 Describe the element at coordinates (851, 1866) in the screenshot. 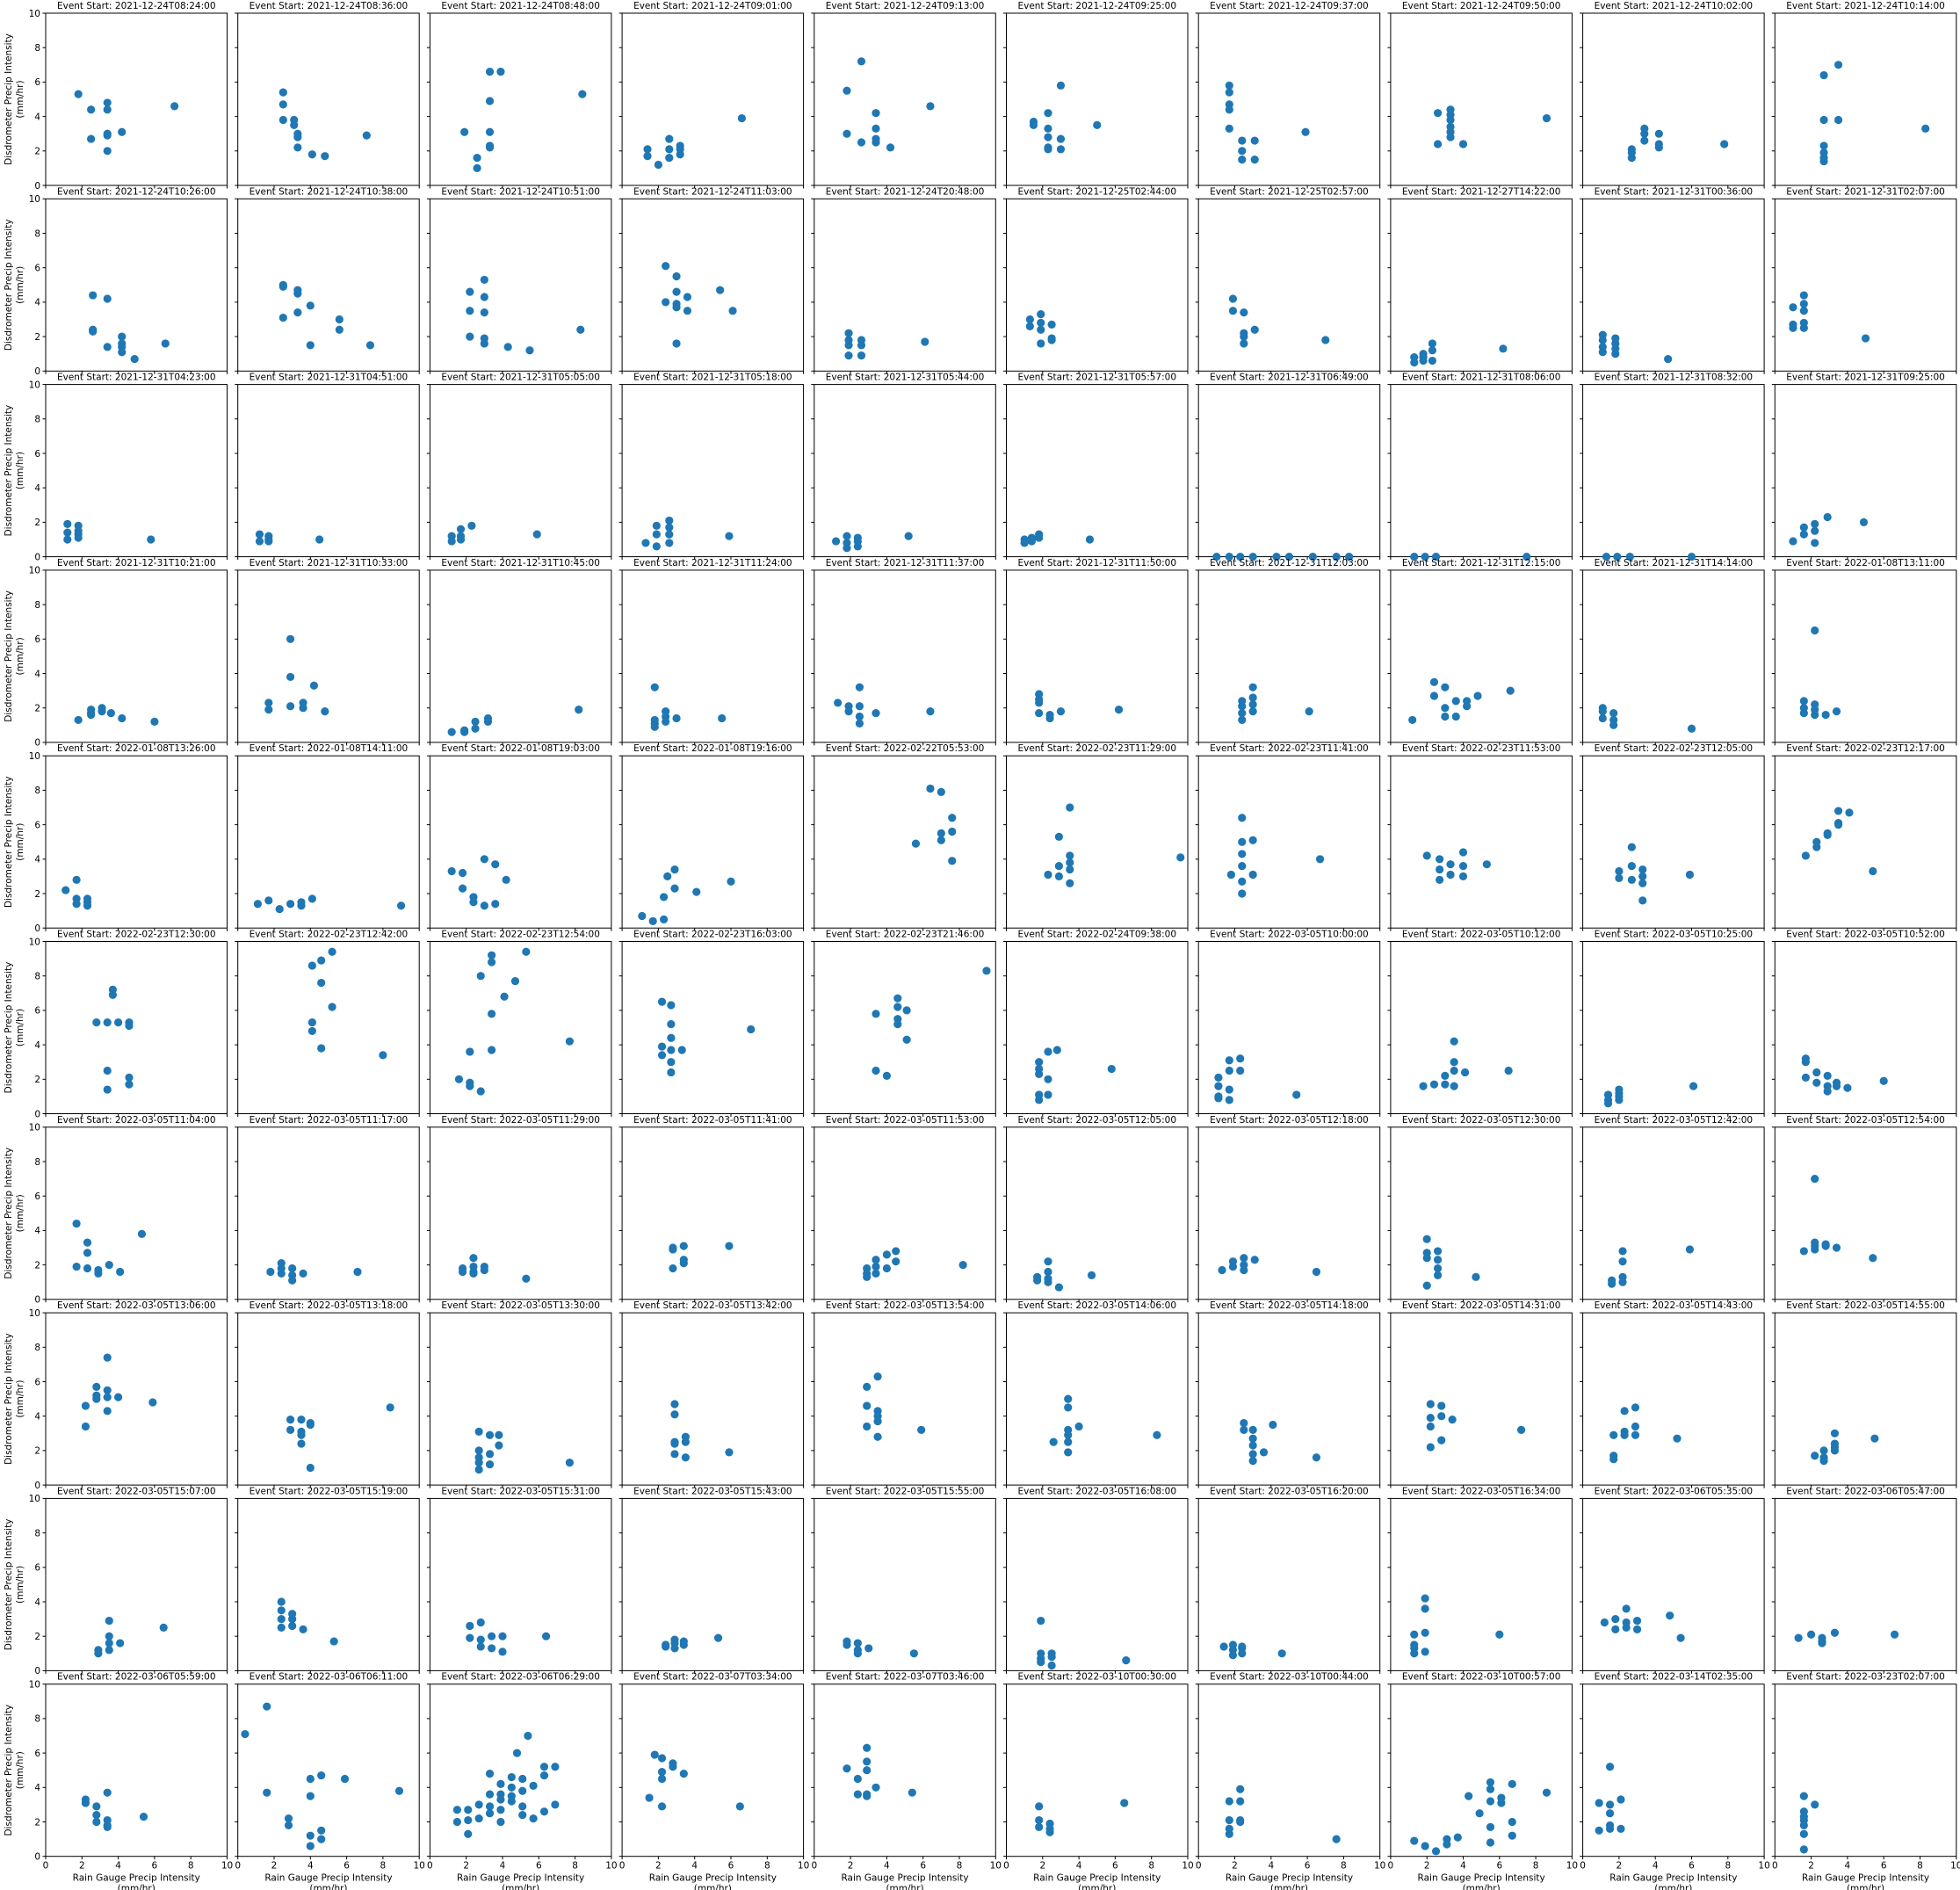

I see `x-tick-label: 2` at that location.